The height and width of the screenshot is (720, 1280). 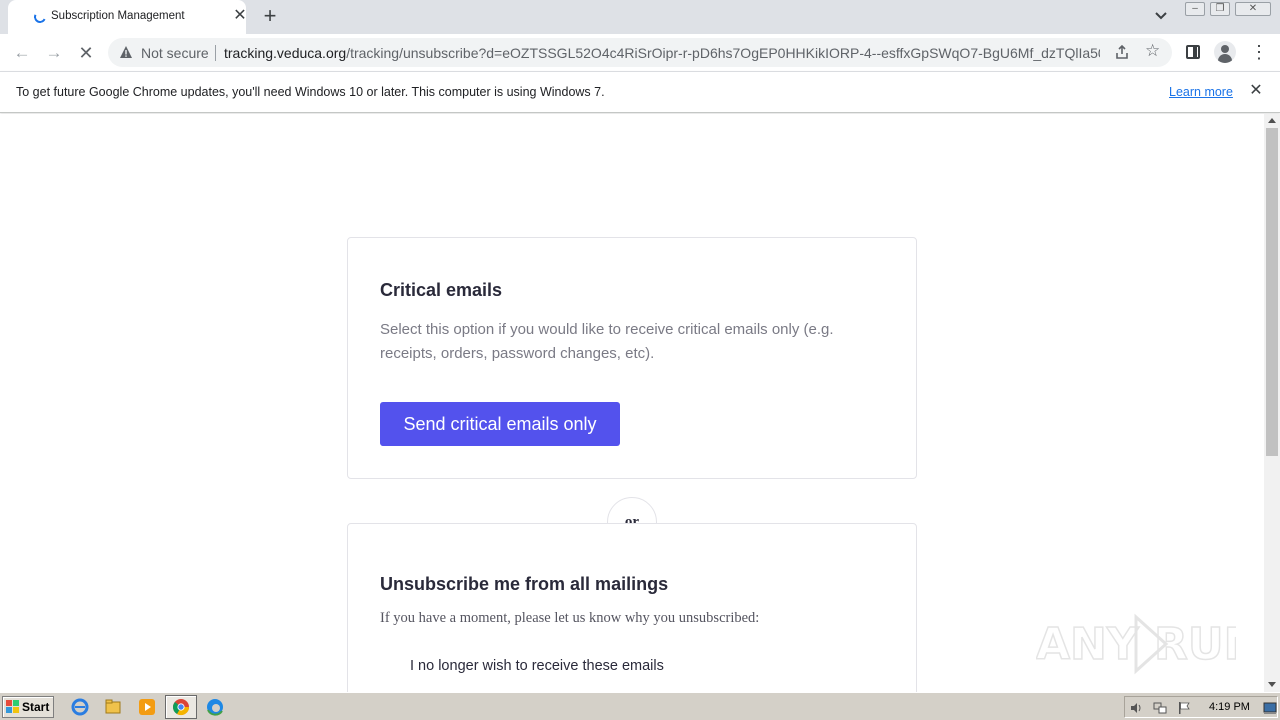 What do you see at coordinates (1122, 52) in the screenshot?
I see `share-icon` at bounding box center [1122, 52].